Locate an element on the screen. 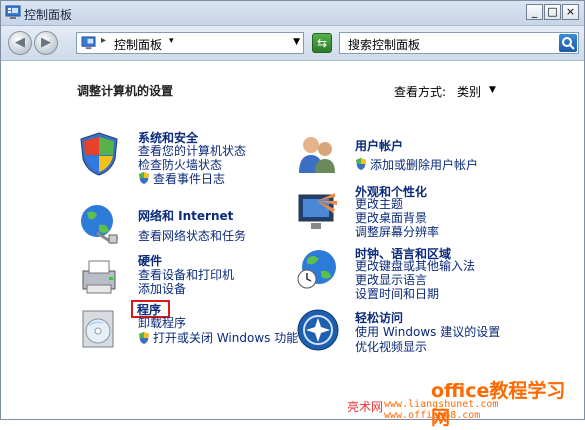 Image resolution: width=585 pixels, height=430 pixels. view-by-dropdown: 类别 is located at coordinates (469, 91).